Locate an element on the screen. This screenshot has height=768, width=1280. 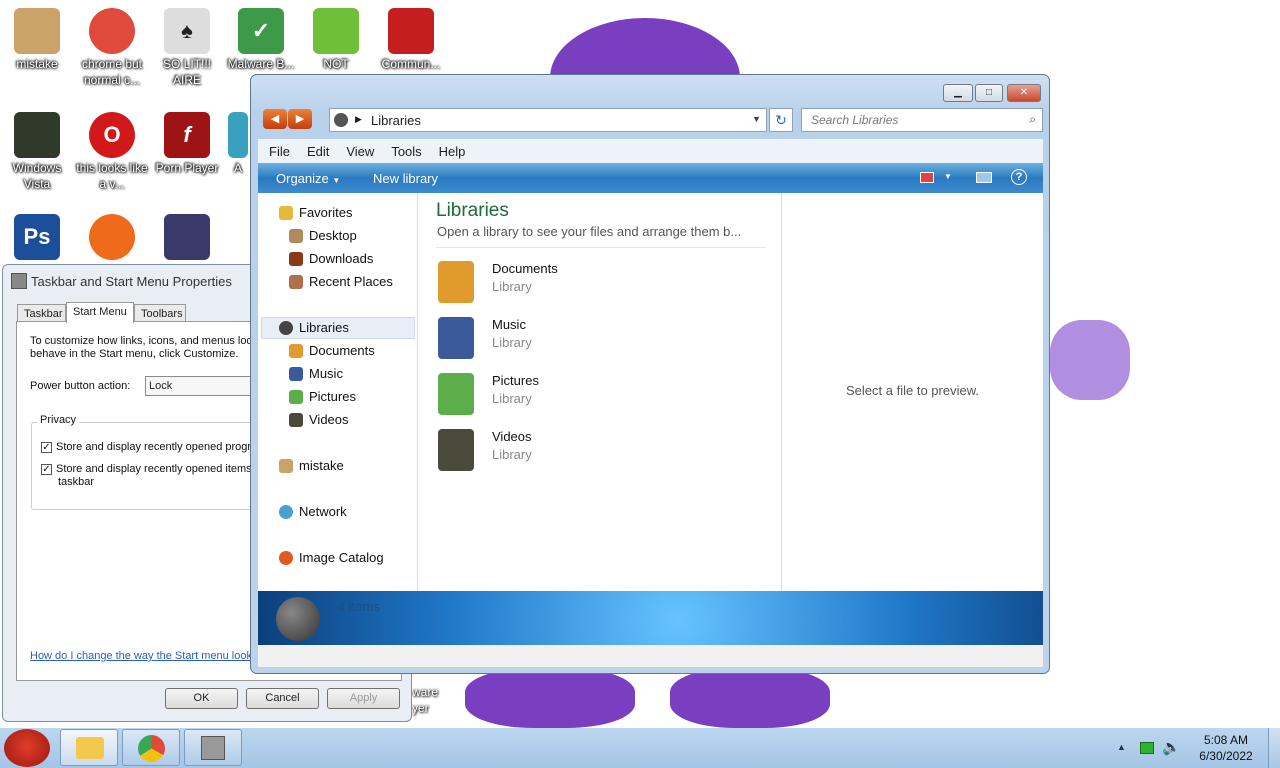
taskbar-properties-button is located at coordinates (213, 747).